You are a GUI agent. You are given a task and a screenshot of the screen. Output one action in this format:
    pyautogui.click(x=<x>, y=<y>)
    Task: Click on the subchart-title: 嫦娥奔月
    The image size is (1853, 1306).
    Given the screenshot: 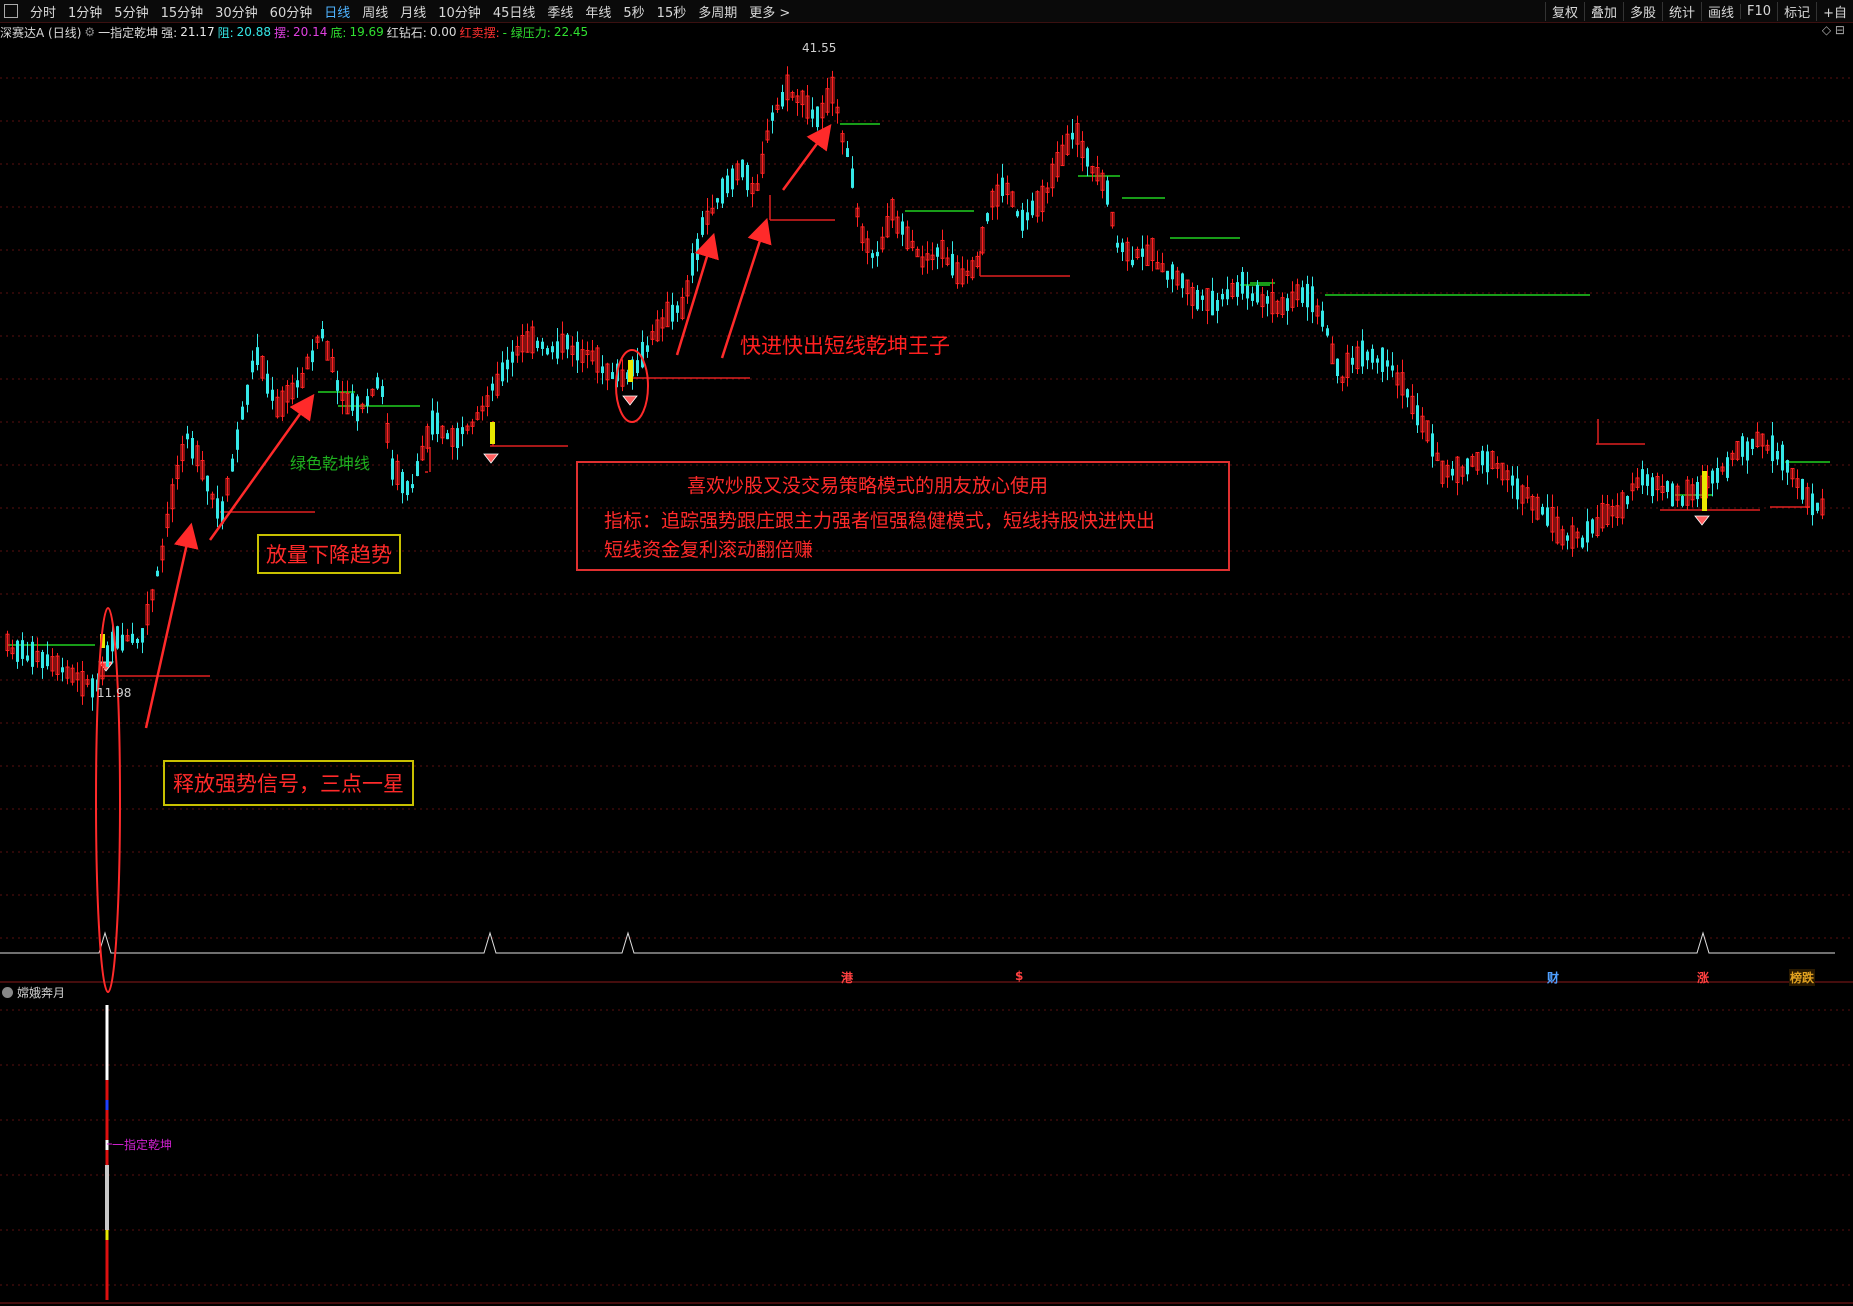 What is the action you would take?
    pyautogui.click(x=33, y=992)
    